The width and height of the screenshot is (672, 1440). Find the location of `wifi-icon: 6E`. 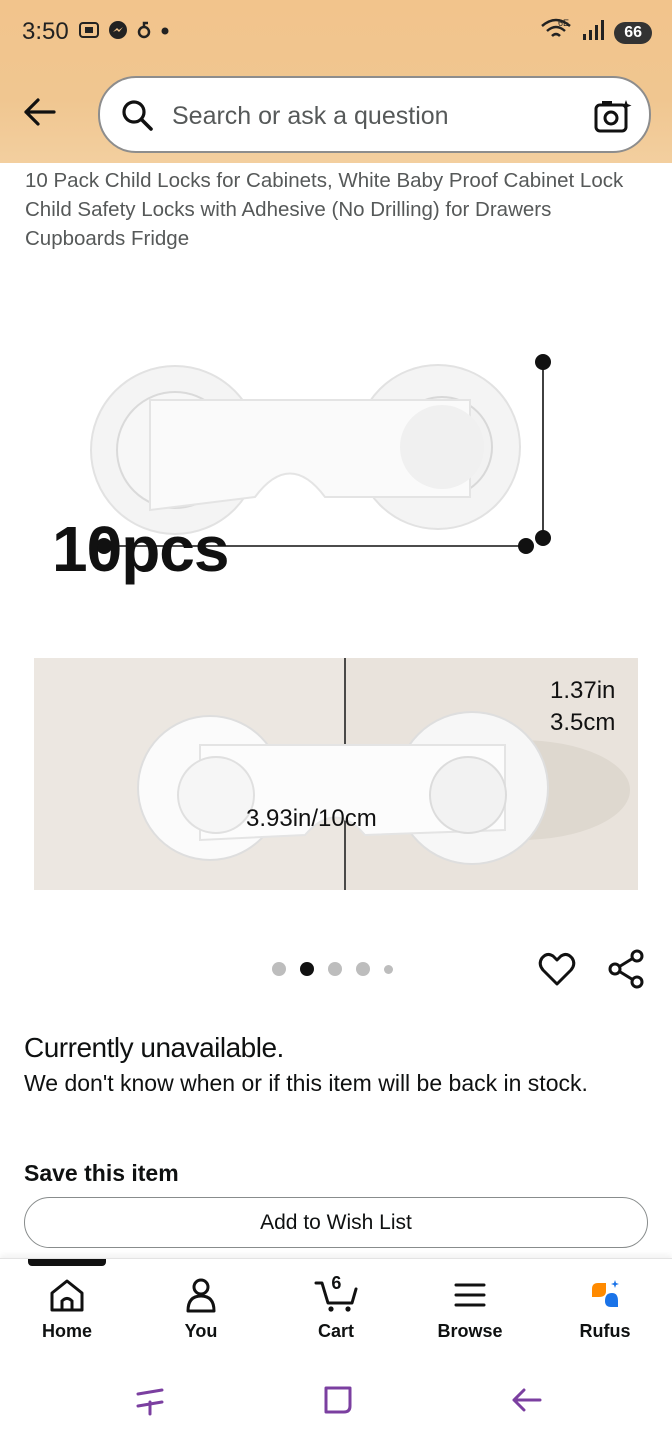

wifi-icon: 6E is located at coordinates (556, 32).